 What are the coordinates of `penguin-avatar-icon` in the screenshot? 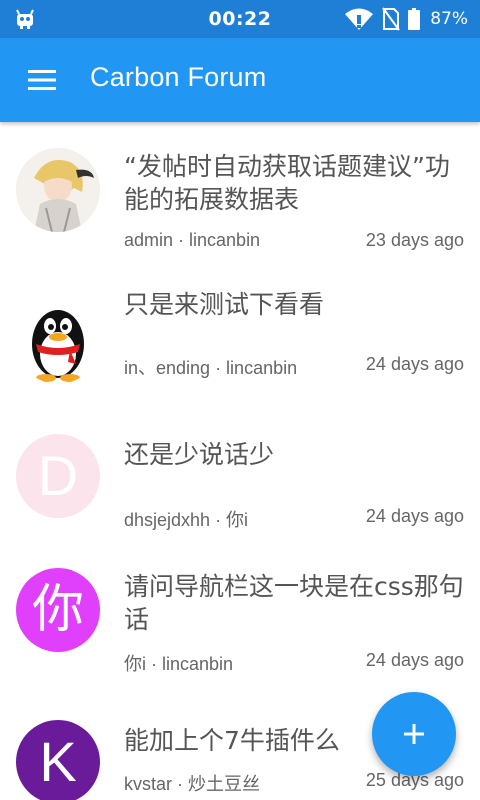 It's located at (58, 346).